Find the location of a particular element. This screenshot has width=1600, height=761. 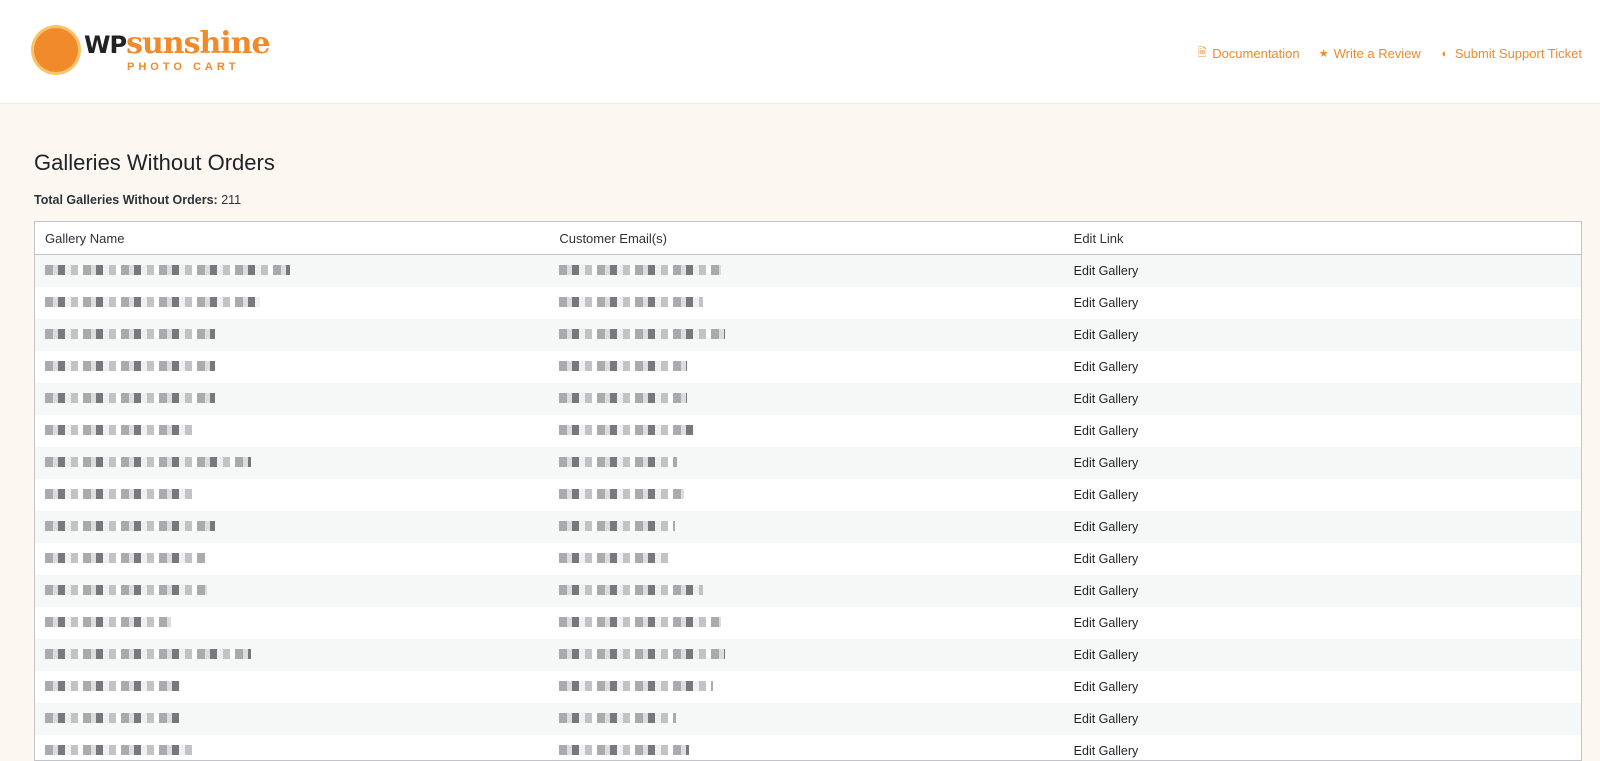

logo-wordmark: WPsunshine is located at coordinates (177, 43).